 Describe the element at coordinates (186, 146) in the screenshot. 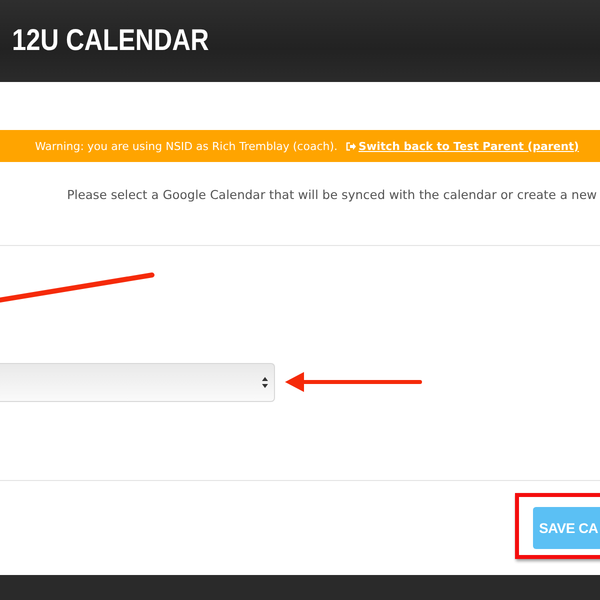

I see `warning-text: Warning: you are using NSID as Rich Tremblay (coach).` at that location.